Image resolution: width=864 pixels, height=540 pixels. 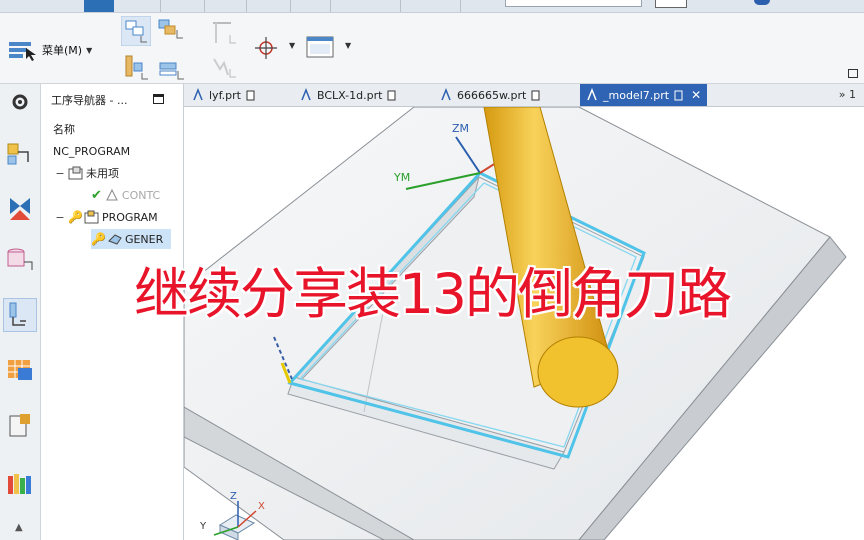 I want to click on database-icon, so click(x=20, y=260).